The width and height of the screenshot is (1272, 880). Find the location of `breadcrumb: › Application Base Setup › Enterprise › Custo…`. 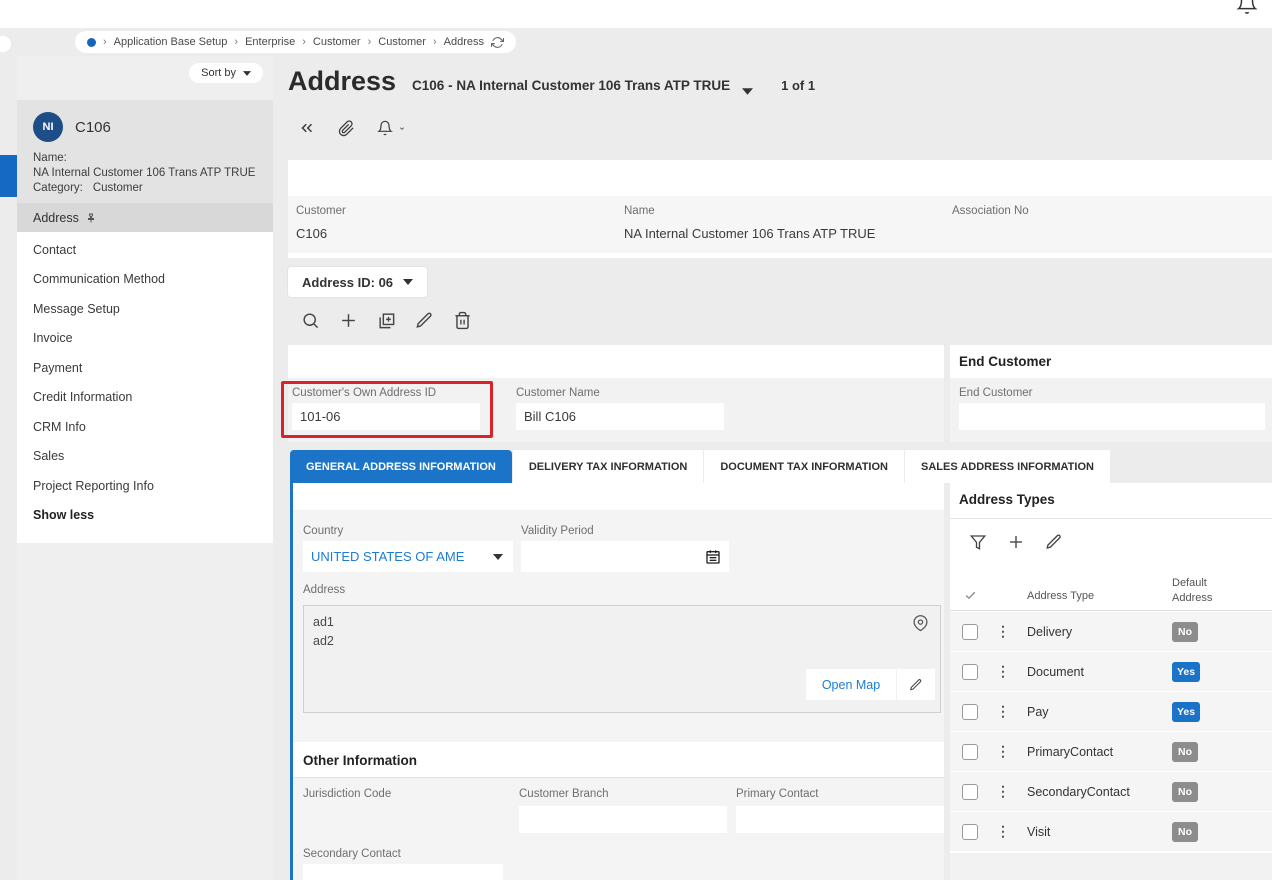

breadcrumb: › Application Base Setup › Enterprise › Custo… is located at coordinates (295, 42).